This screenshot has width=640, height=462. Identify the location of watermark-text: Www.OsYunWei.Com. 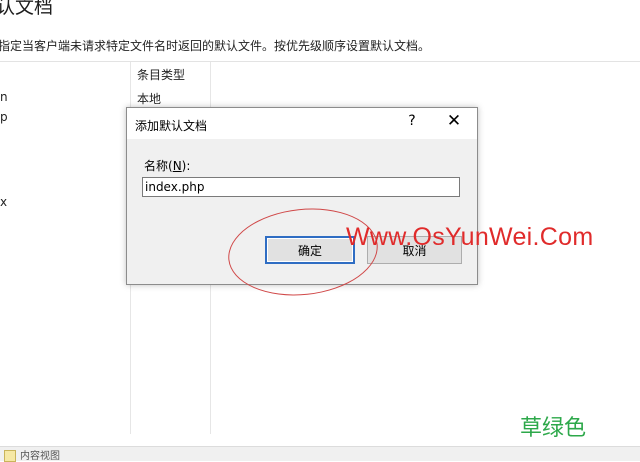
(470, 237).